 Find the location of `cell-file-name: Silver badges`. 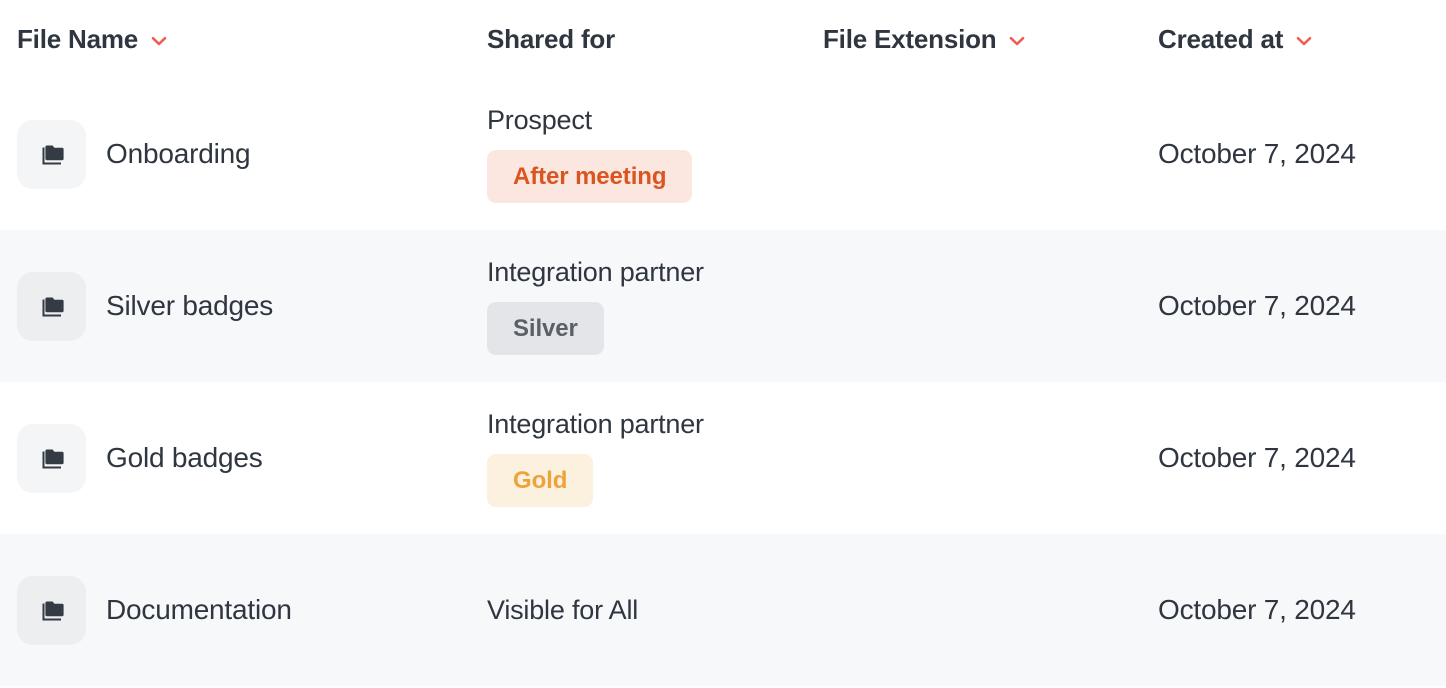

cell-file-name: Silver badges is located at coordinates (243, 306).